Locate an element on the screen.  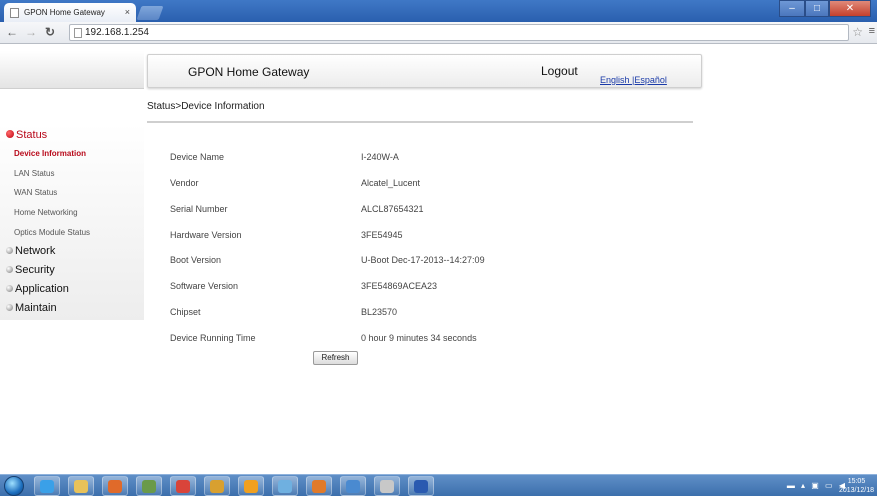
notes-icon is located at coordinates (217, 486).